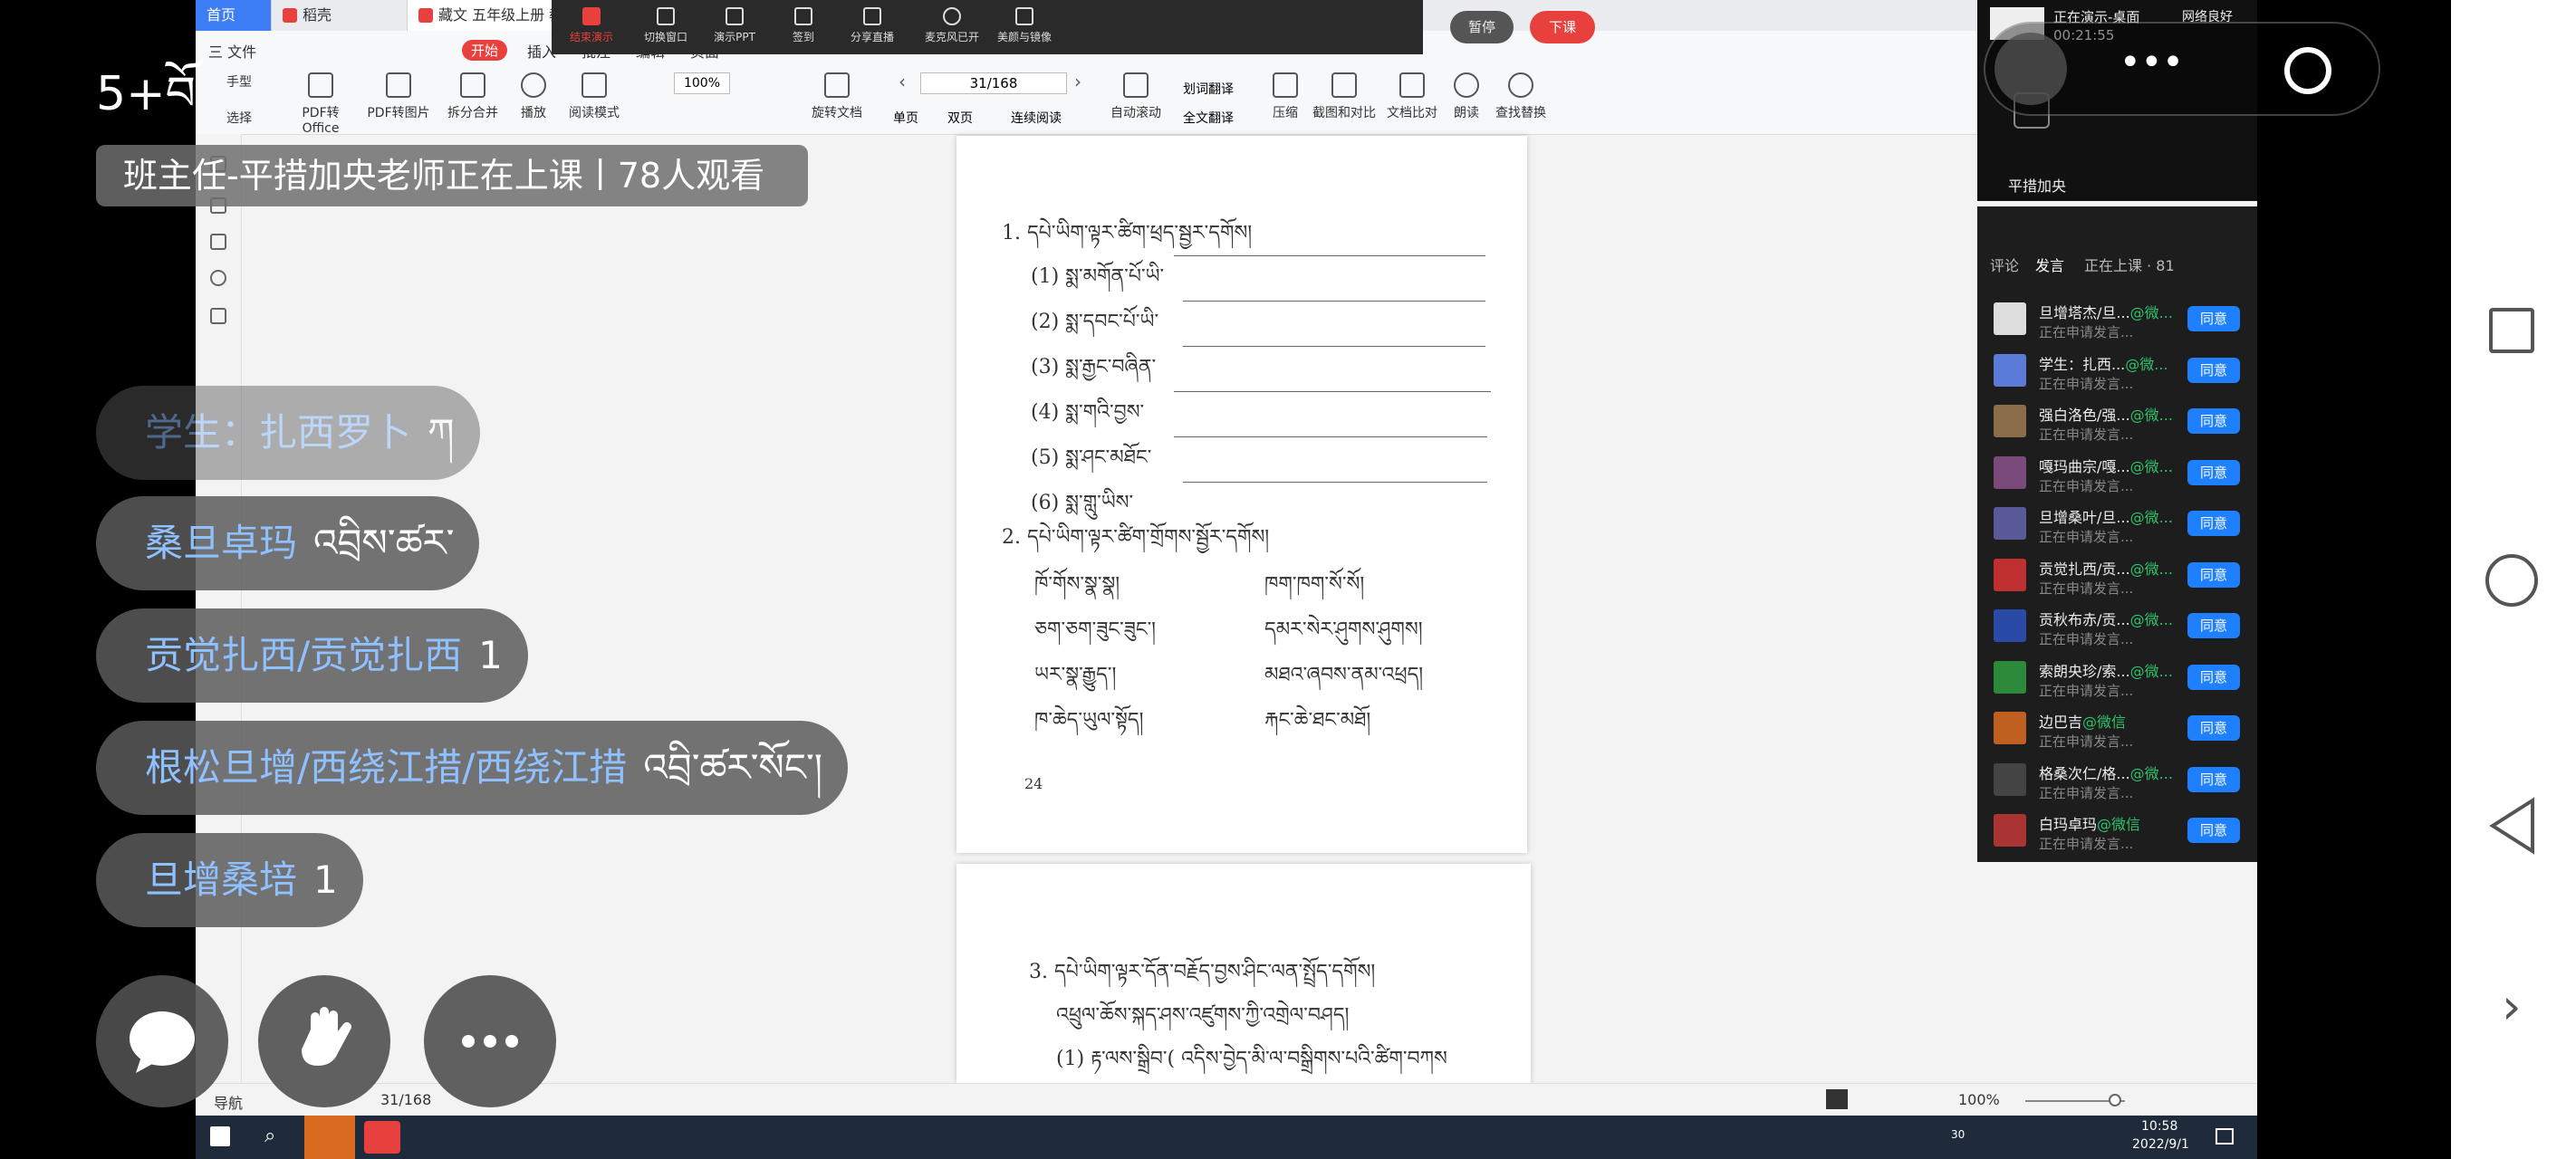 This screenshot has width=2576, height=1159. What do you see at coordinates (1036, 118) in the screenshot?
I see `continuous-read-button: 连续阅读` at bounding box center [1036, 118].